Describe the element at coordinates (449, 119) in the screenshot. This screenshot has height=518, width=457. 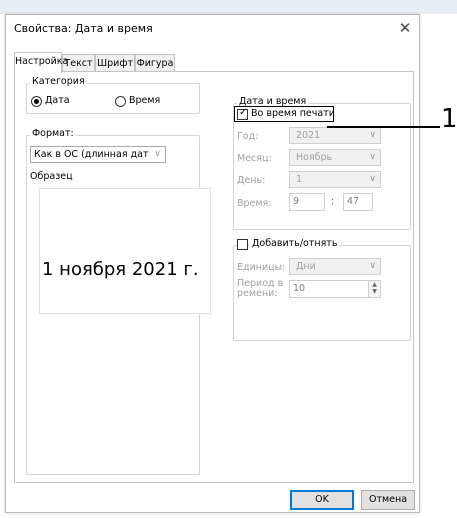
I see `callout-number: 1` at that location.